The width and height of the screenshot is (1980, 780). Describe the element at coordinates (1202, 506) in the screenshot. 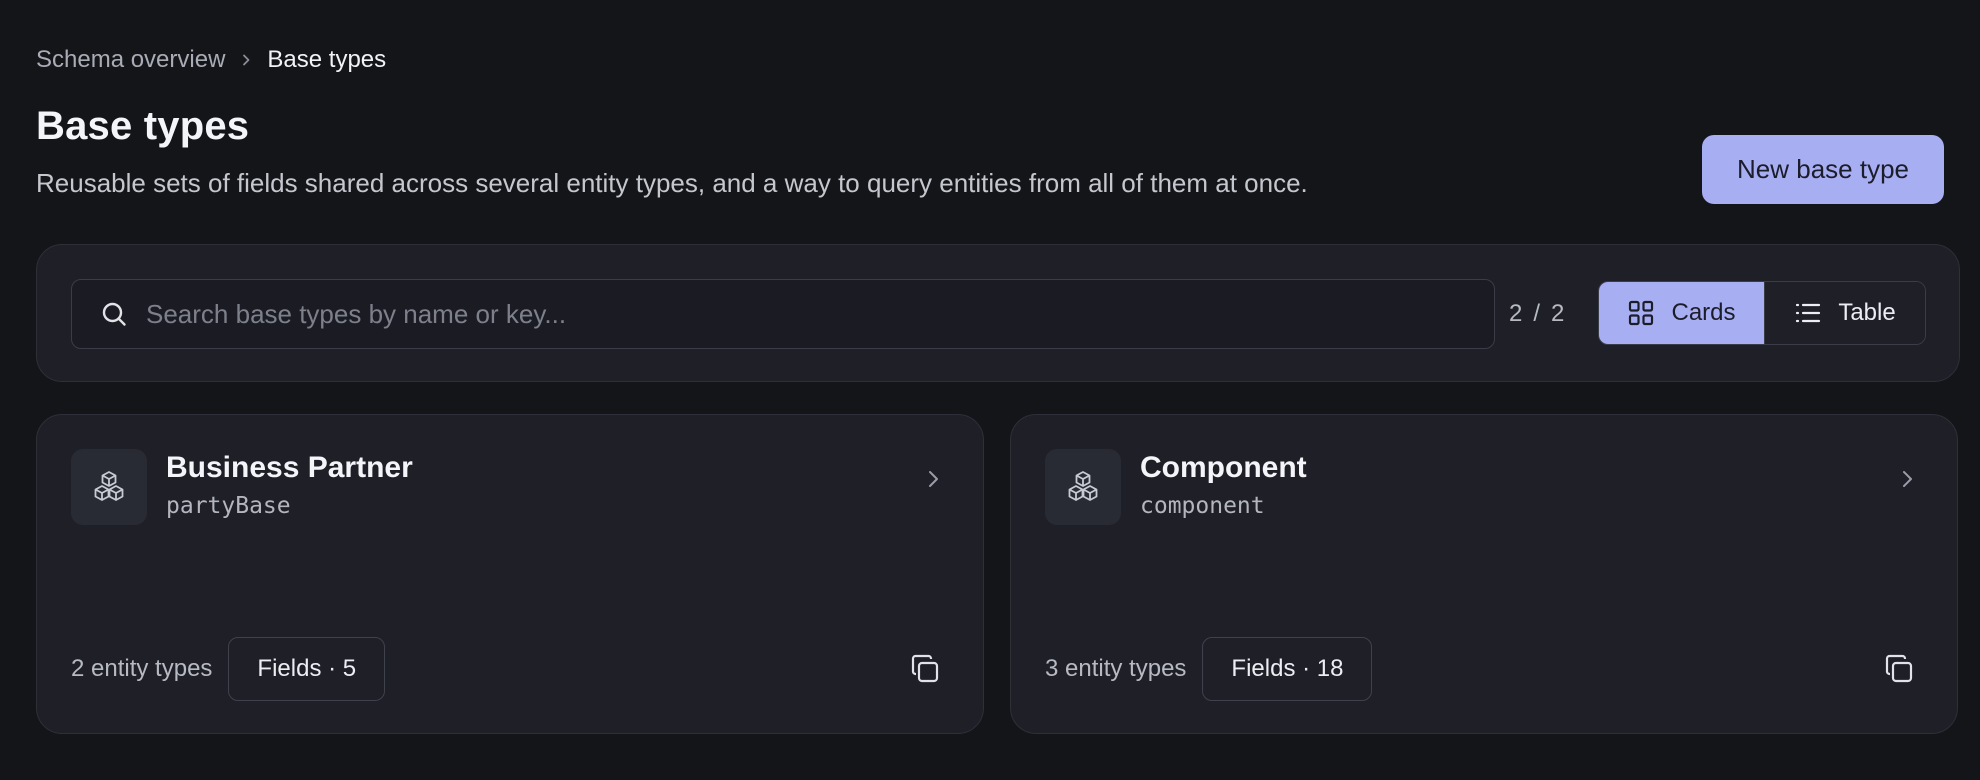

I see `card-key: component` at that location.